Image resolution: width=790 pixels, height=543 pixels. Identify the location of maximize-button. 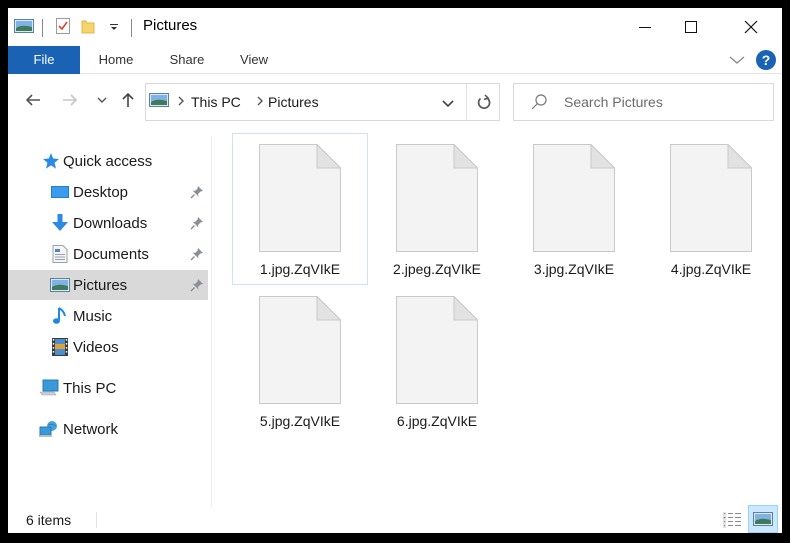
(691, 27).